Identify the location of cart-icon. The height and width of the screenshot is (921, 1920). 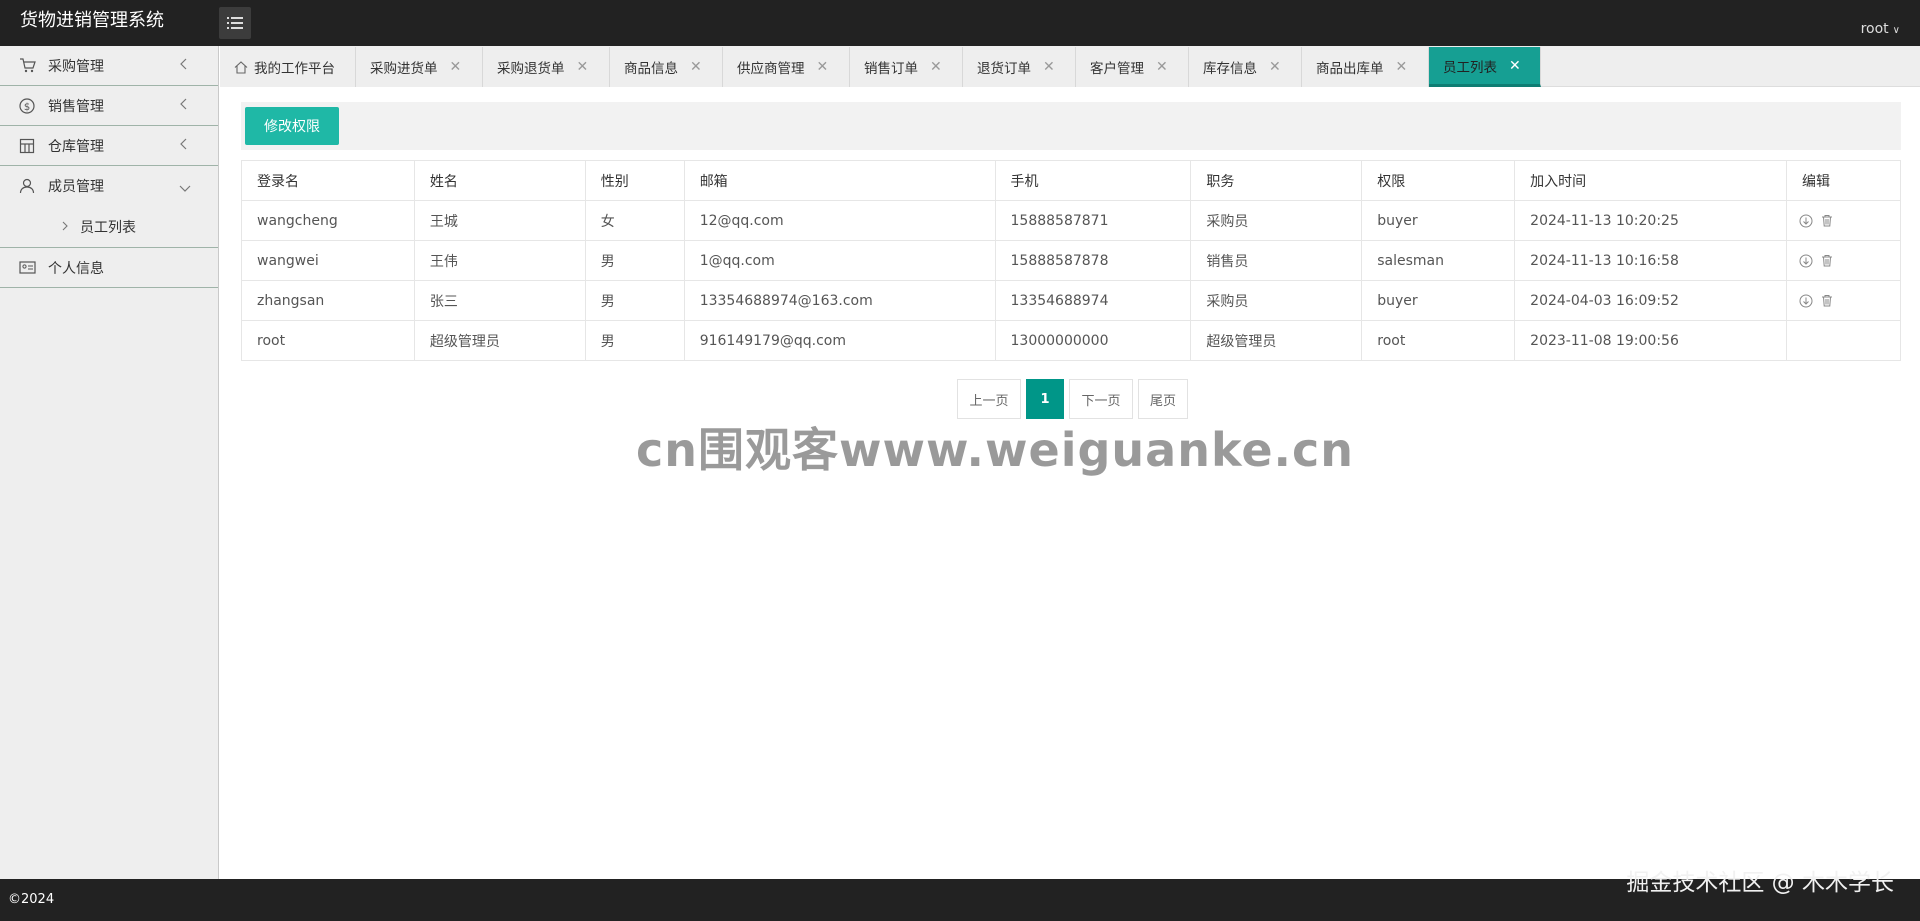
(27, 66).